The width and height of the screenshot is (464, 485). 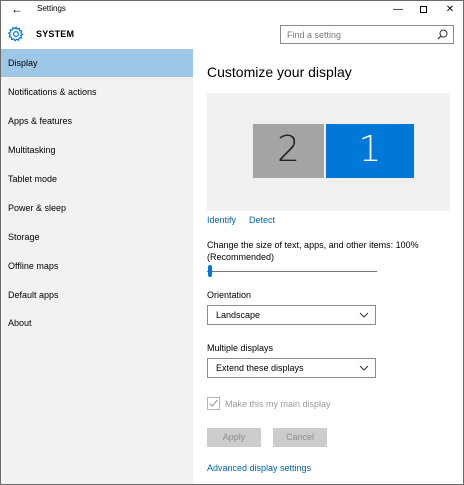 I want to click on main-display-checkbox, so click(x=213, y=403).